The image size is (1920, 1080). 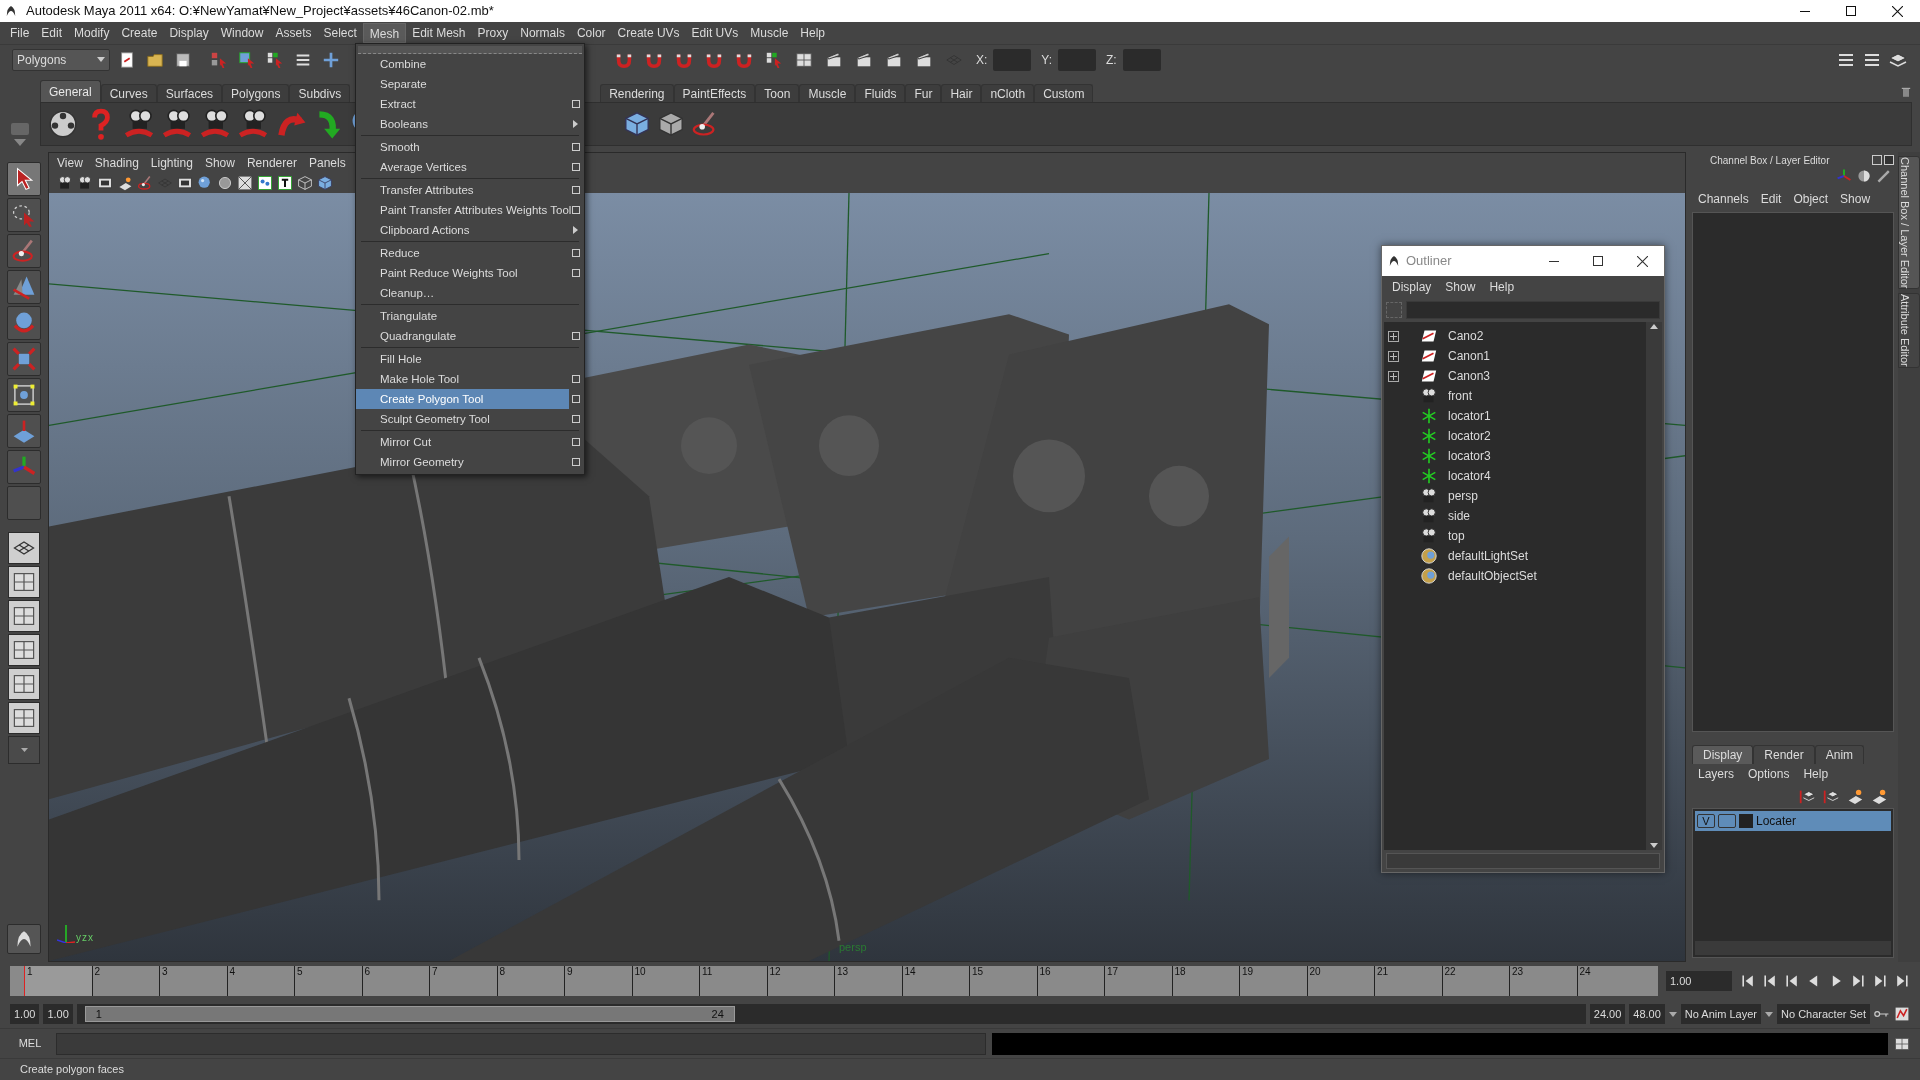 I want to click on paint-select-tool-button, so click(x=24, y=251).